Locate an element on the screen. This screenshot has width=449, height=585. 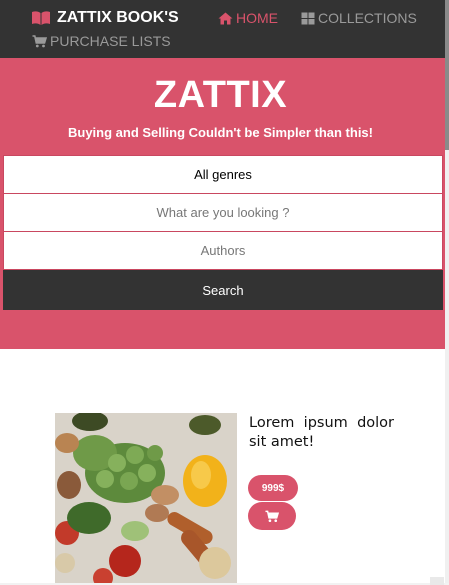
authors-input: Authors is located at coordinates (223, 250).